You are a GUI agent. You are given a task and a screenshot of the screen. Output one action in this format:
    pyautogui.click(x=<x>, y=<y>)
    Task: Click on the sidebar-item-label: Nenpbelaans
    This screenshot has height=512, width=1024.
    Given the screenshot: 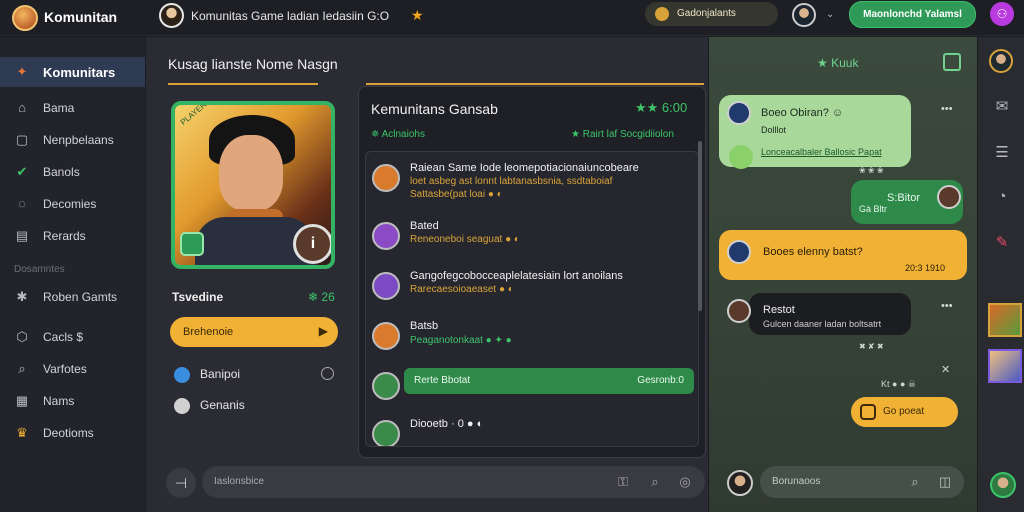 What is the action you would take?
    pyautogui.click(x=78, y=140)
    